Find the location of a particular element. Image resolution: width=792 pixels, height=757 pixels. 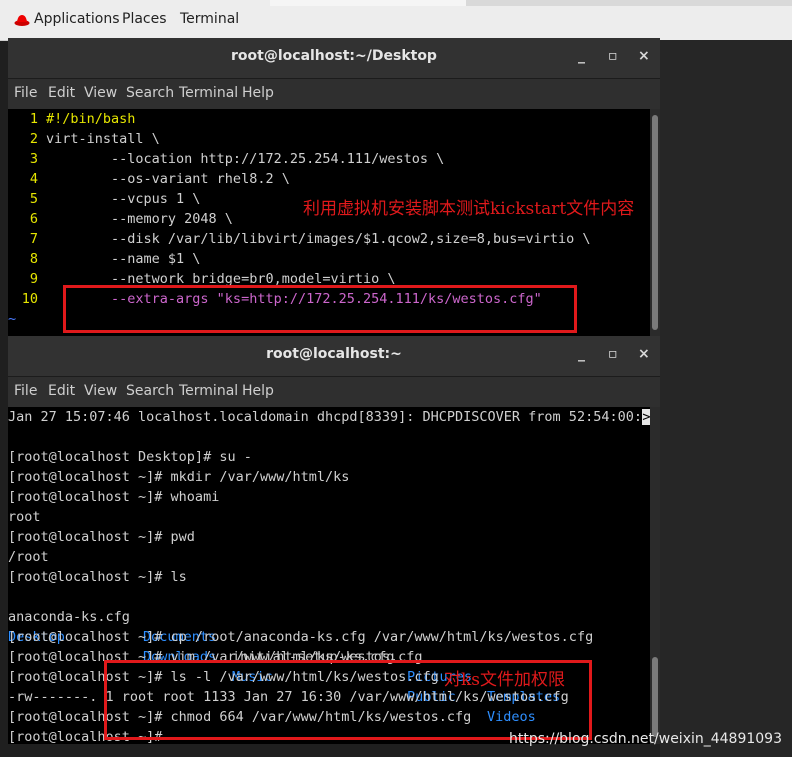

code-line: 6 --memory 2048 \ is located at coordinates (131, 219).